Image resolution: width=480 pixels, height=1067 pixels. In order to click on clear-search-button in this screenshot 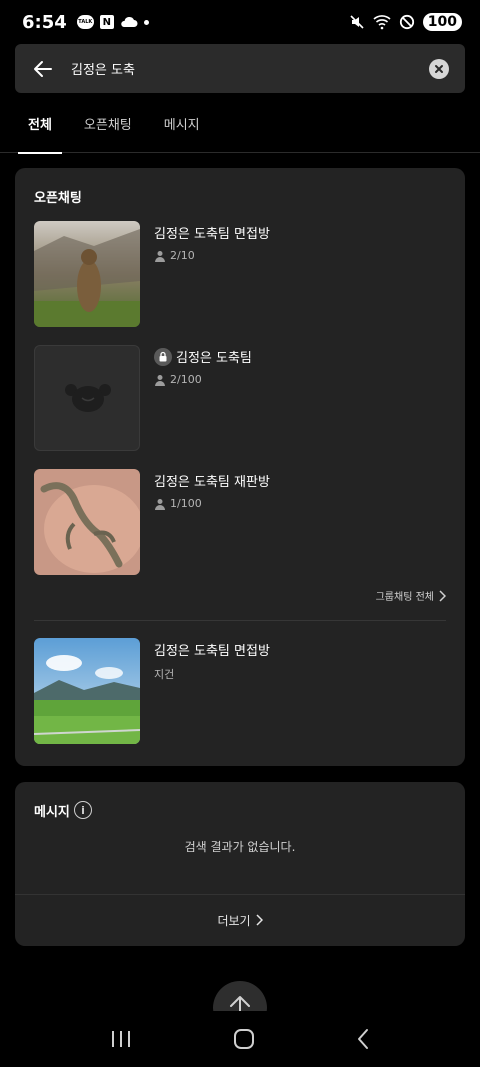, I will do `click(439, 68)`.